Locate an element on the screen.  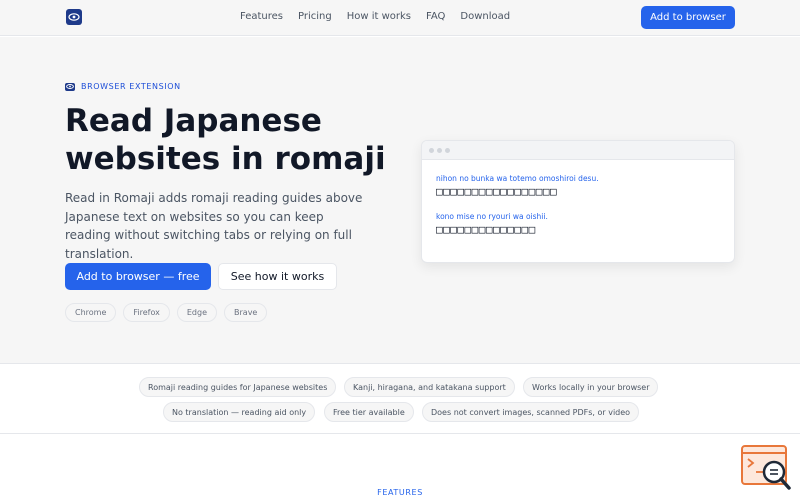
nav-link-faq: FAQ is located at coordinates (435, 16).